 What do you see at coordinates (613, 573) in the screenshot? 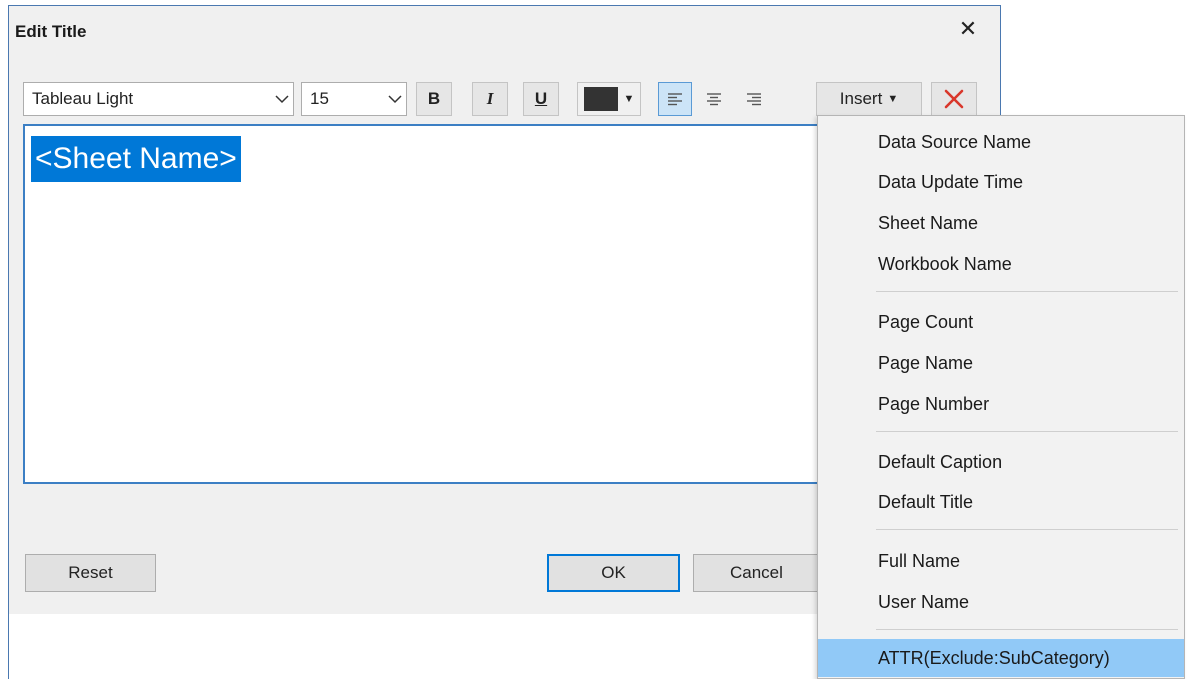
I see `ok-button: OK` at bounding box center [613, 573].